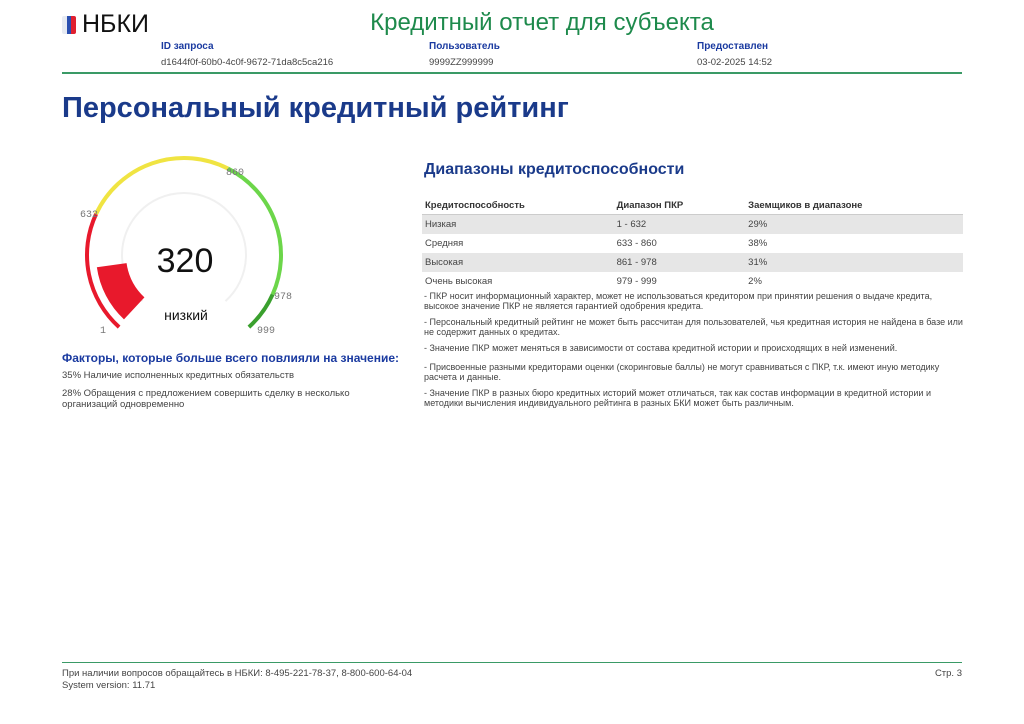 This screenshot has height=724, width=1024. I want to click on cell: Низкая, so click(518, 224).